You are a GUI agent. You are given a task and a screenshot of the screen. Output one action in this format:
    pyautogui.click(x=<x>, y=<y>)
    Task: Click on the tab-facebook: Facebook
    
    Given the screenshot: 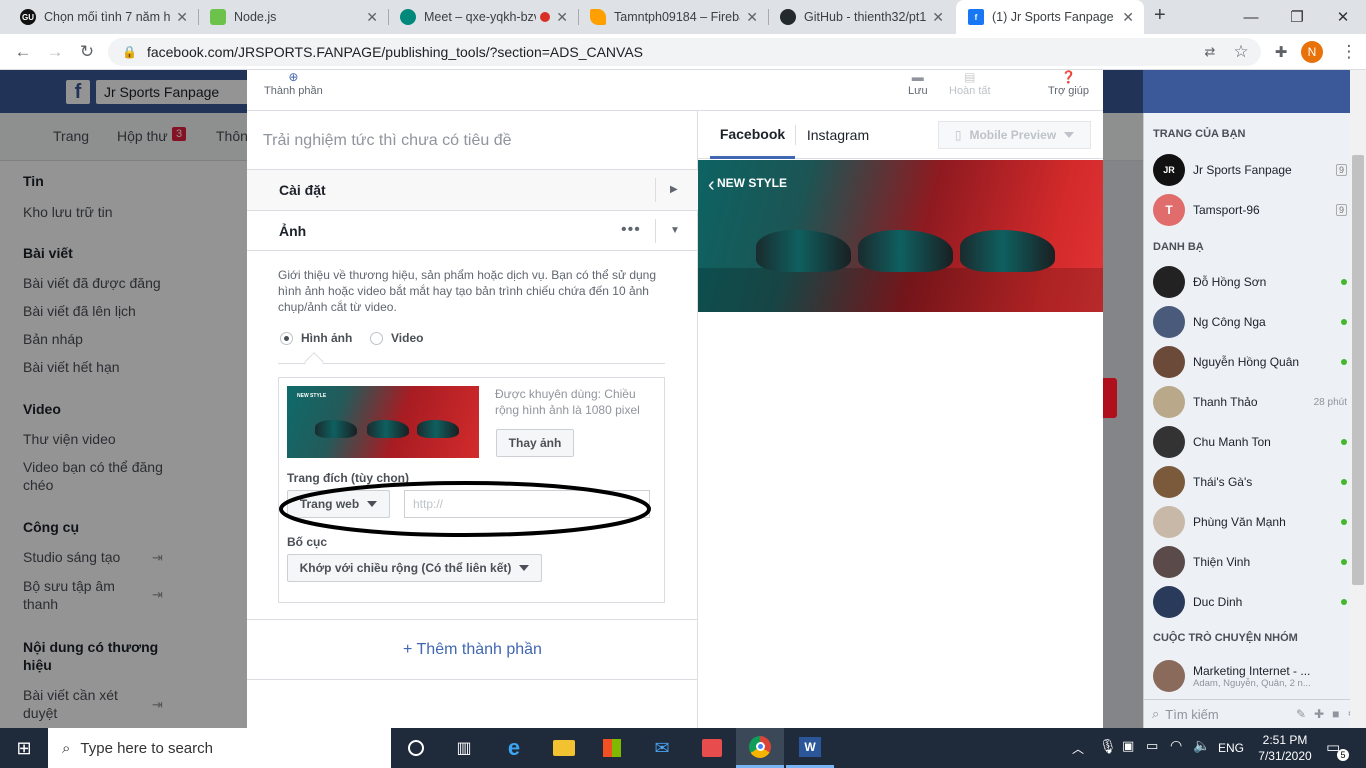 What is the action you would take?
    pyautogui.click(x=752, y=135)
    